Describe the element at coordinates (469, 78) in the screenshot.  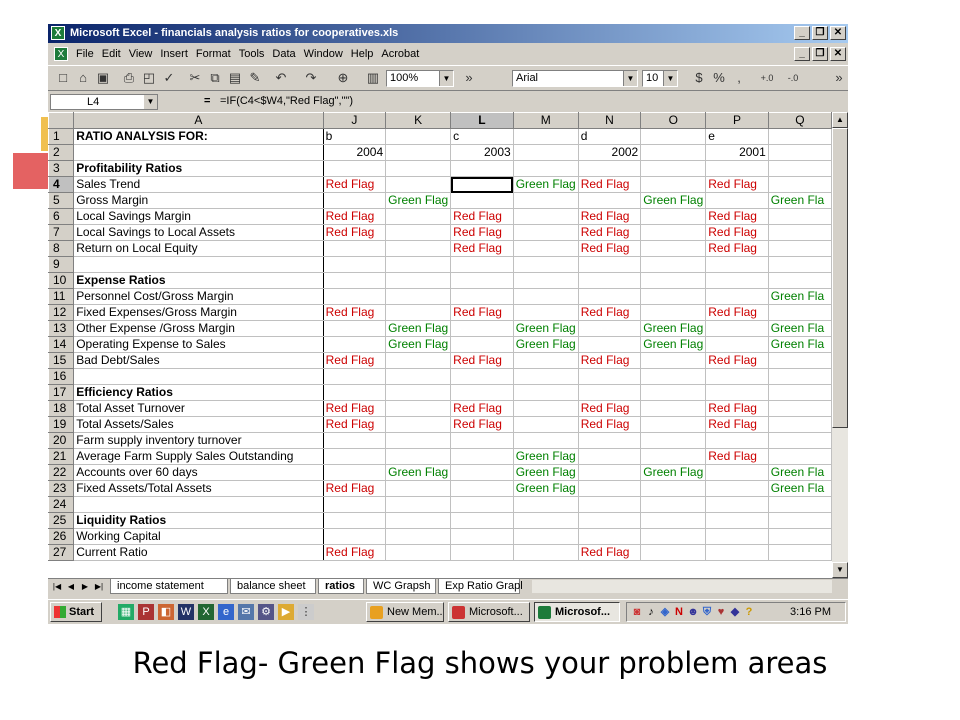
I see `more-buttons-icon: »` at that location.